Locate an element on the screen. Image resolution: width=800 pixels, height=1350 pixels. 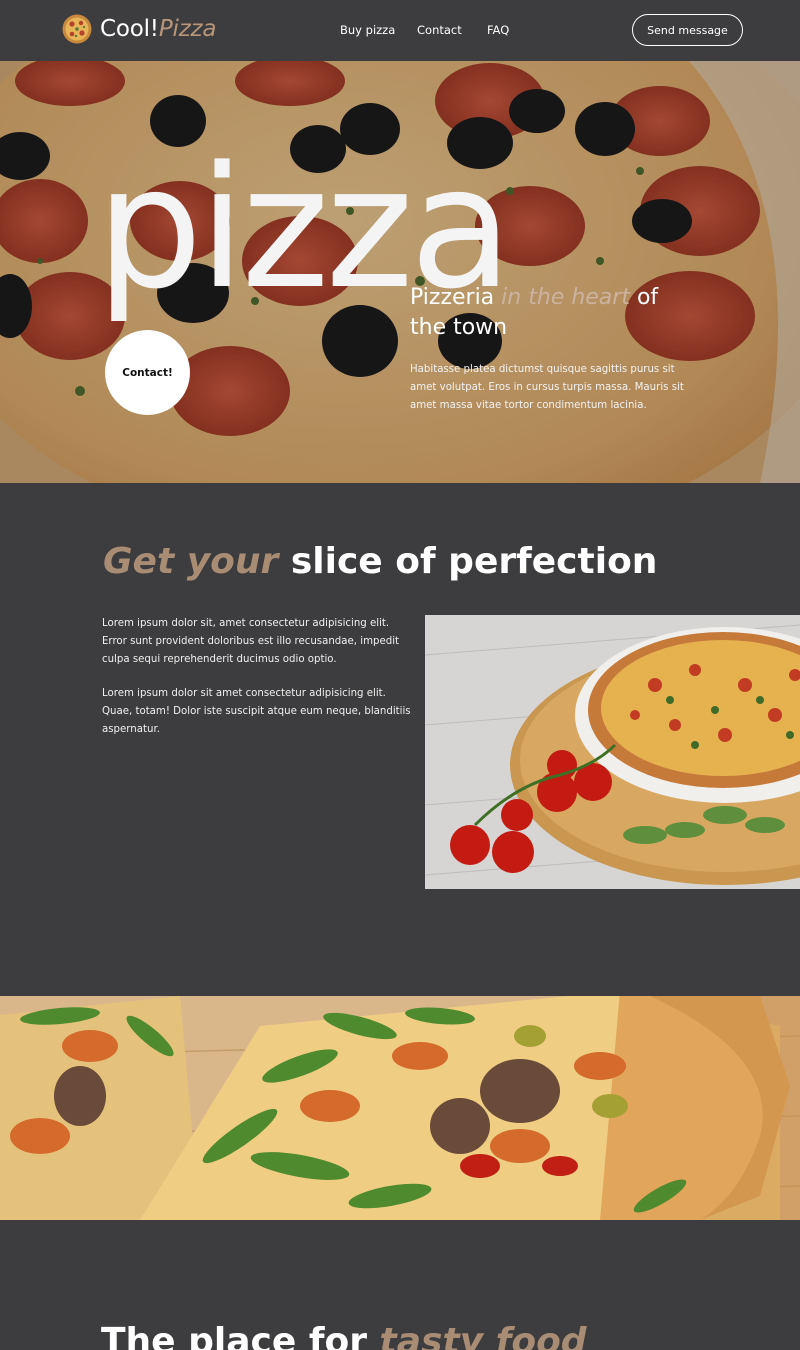
contact-circle-button: Contact! is located at coordinates (147, 372).